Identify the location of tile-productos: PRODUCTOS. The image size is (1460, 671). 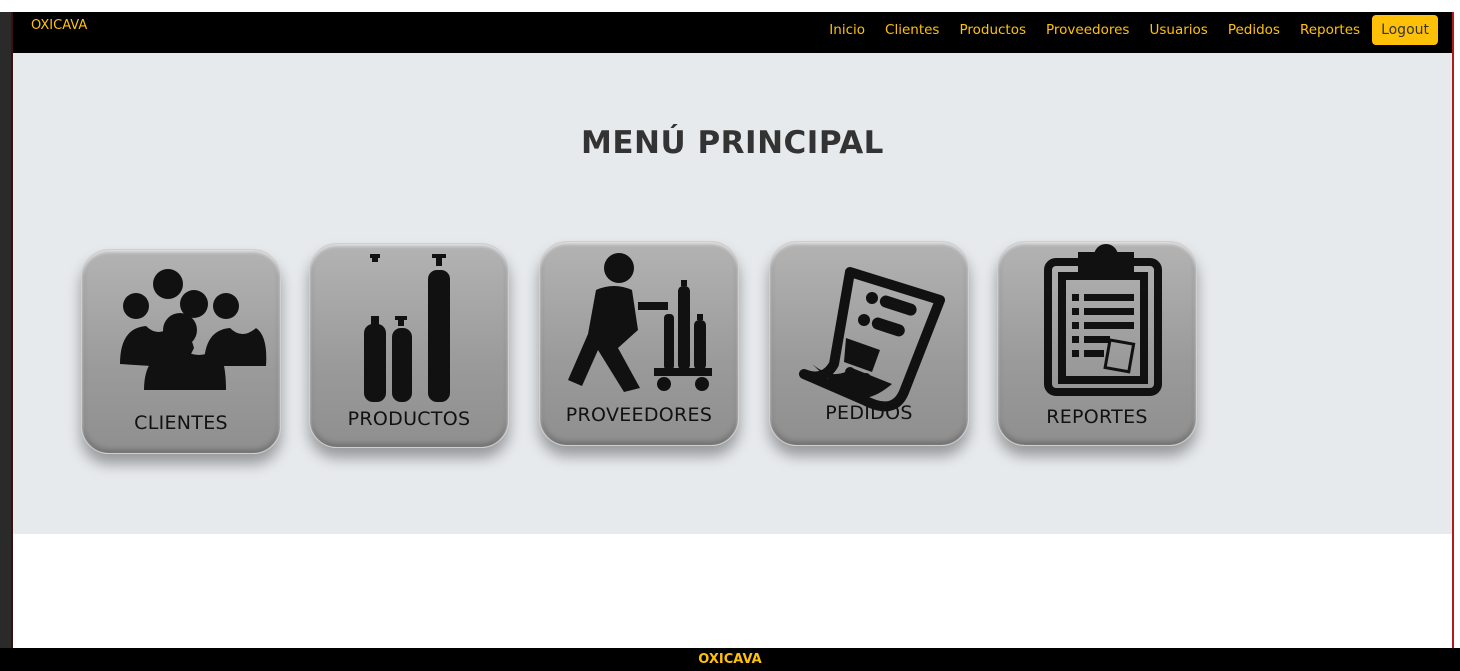
(409, 345).